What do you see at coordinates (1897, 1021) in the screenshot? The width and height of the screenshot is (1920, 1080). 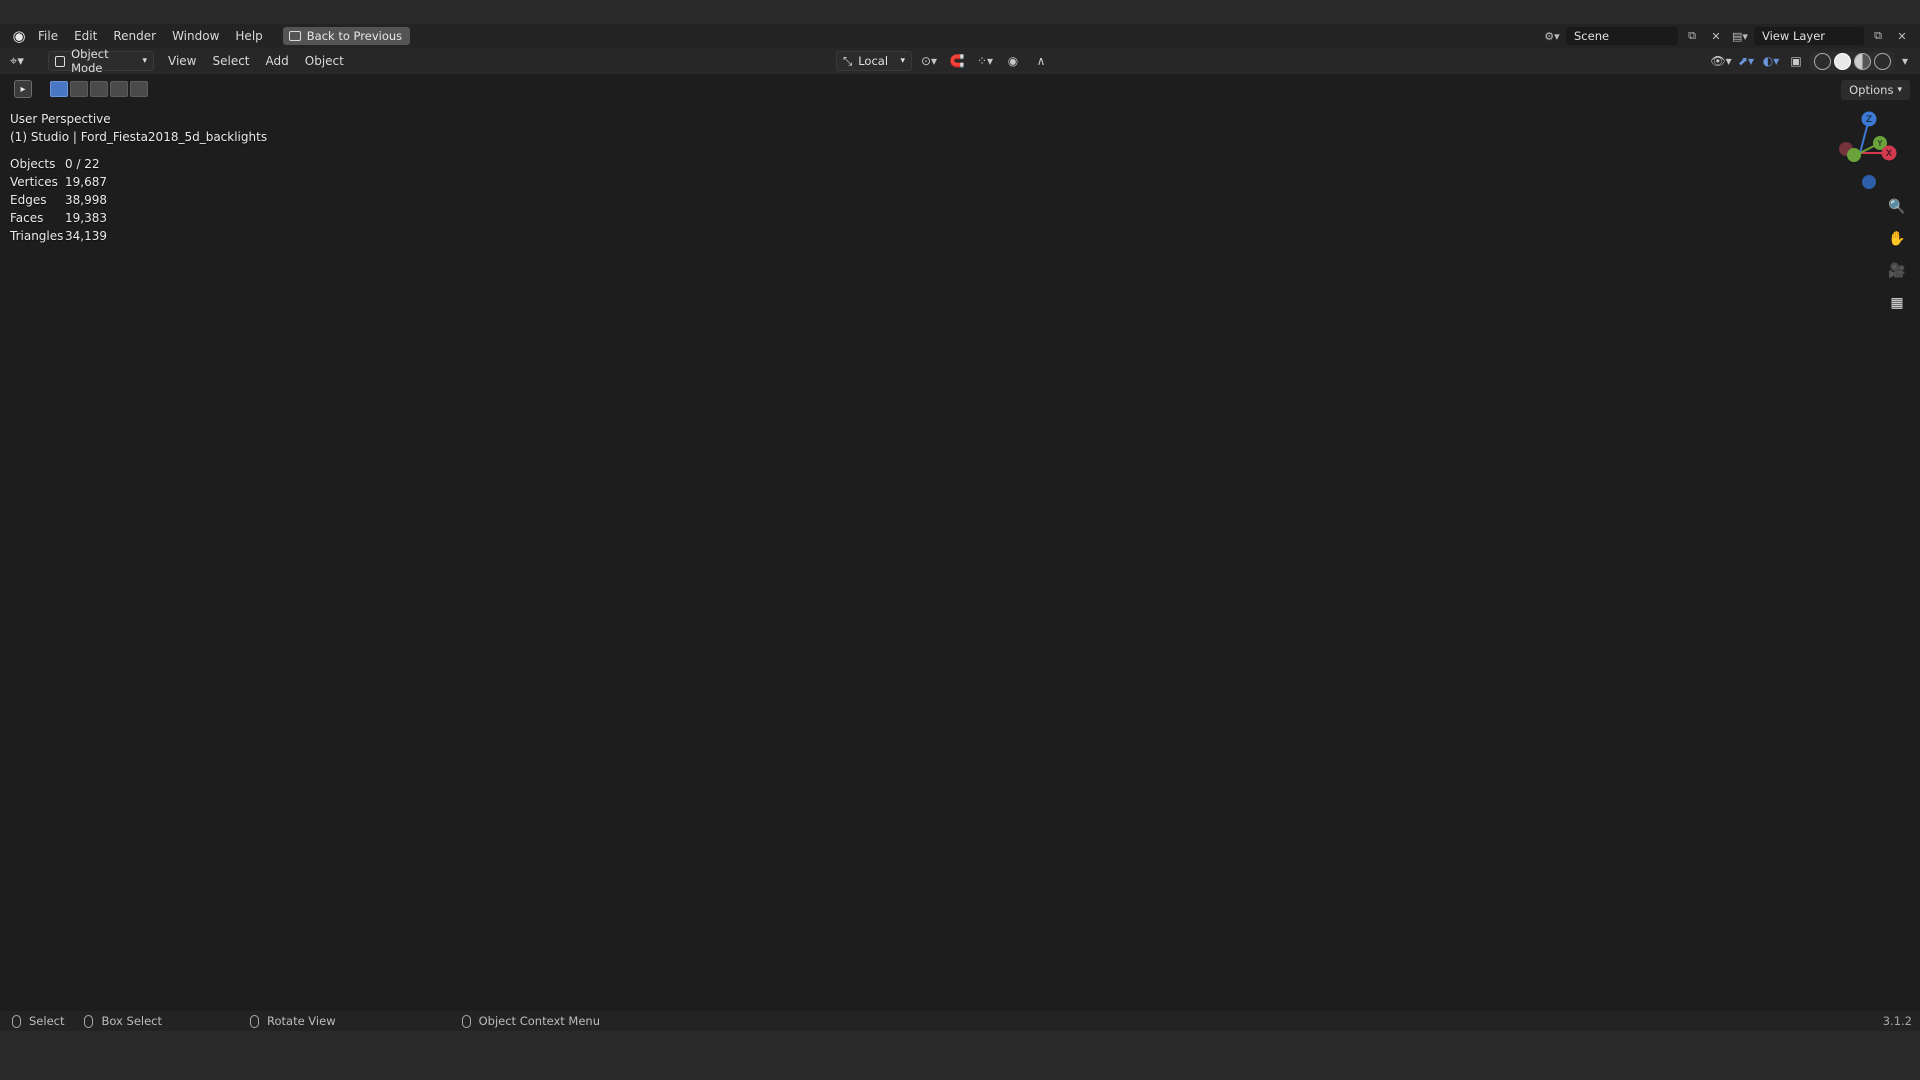 I see `version-label: 3.1.2` at bounding box center [1897, 1021].